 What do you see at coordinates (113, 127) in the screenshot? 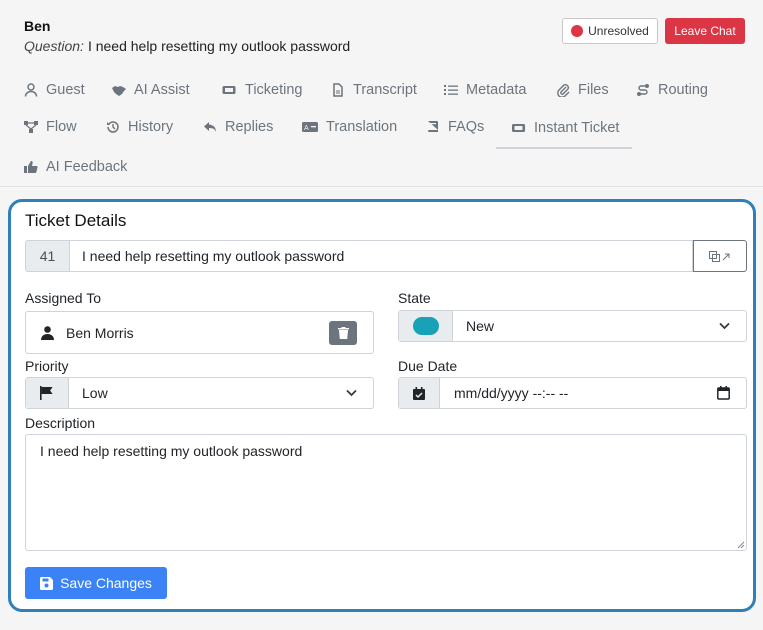
I see `history-icon` at bounding box center [113, 127].